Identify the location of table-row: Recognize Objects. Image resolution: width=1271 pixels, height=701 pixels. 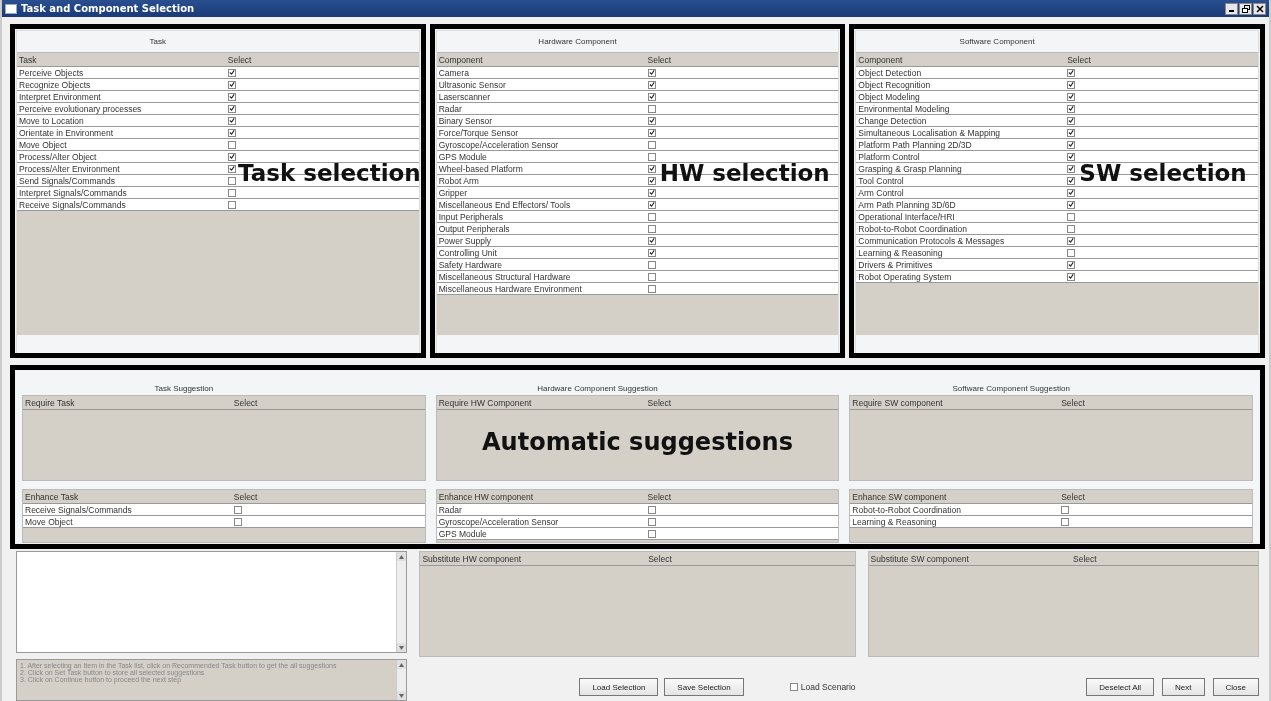
(218, 85).